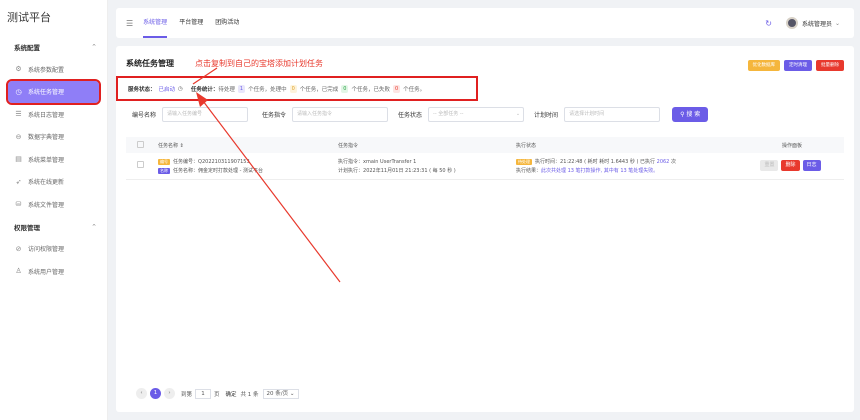 The image size is (860, 420). I want to click on sidebar-item-label: 系统任务管理, so click(46, 93).